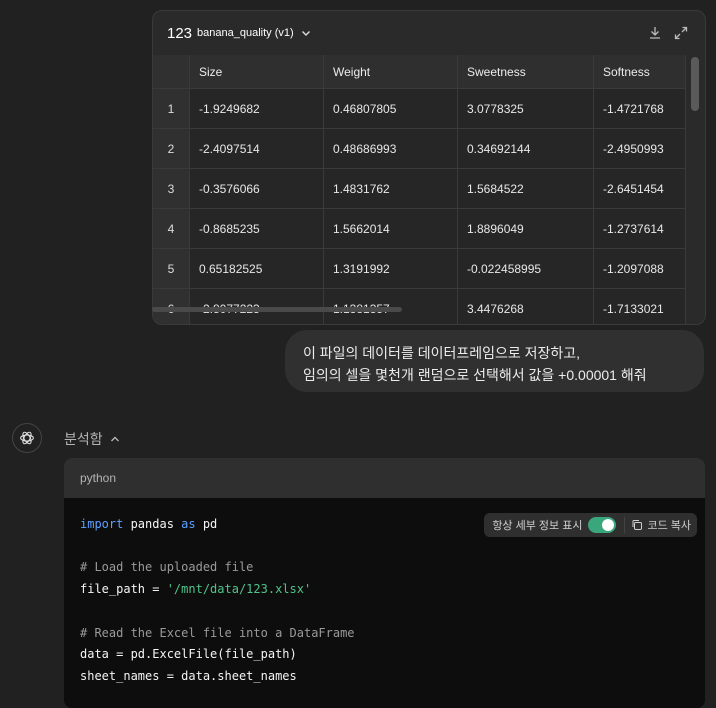 The width and height of the screenshot is (716, 708). What do you see at coordinates (639, 72) in the screenshot?
I see `column-header-softness: Softness` at bounding box center [639, 72].